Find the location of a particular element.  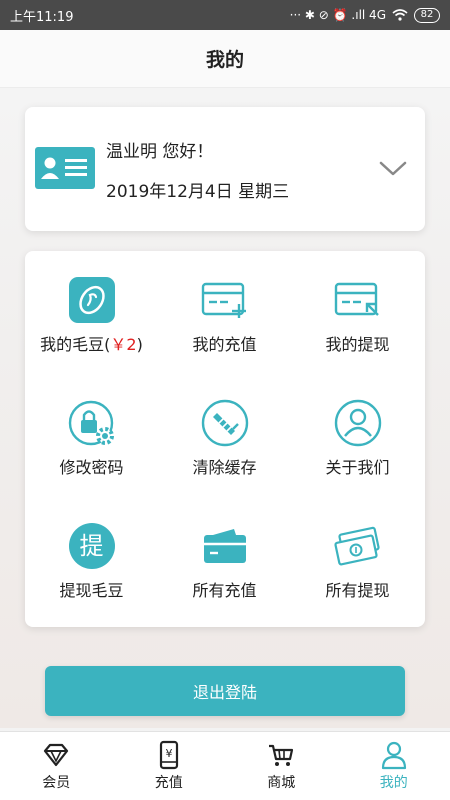

menu-my-withdraw: 我的提现 is located at coordinates (357, 310).